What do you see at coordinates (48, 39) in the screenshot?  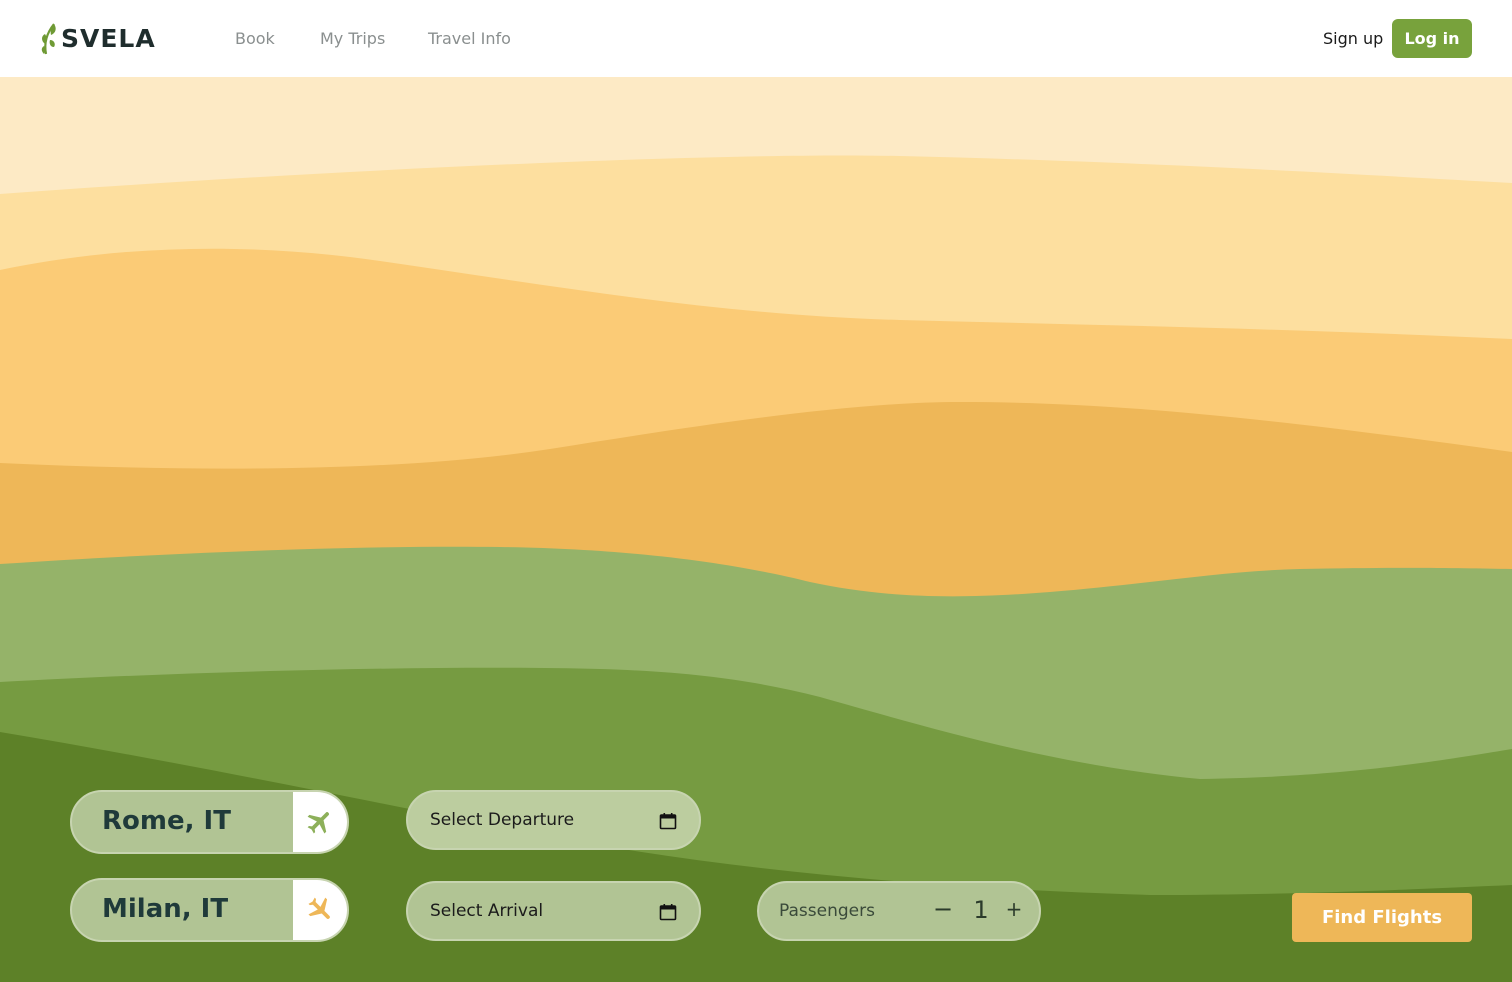 I see `leaf-icon` at bounding box center [48, 39].